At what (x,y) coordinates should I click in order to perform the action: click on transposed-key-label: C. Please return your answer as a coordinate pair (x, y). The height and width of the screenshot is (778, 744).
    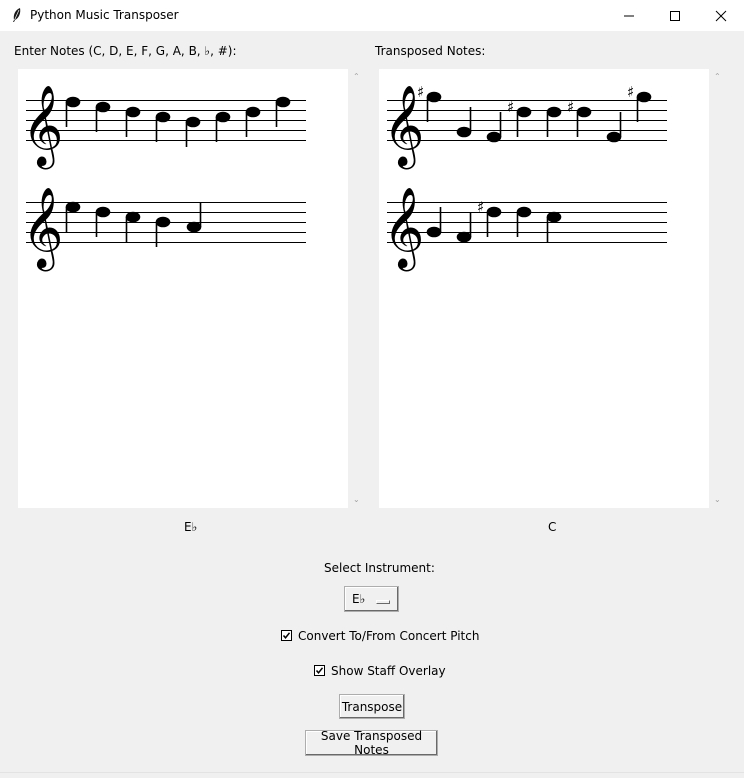
    Looking at the image, I should click on (552, 527).